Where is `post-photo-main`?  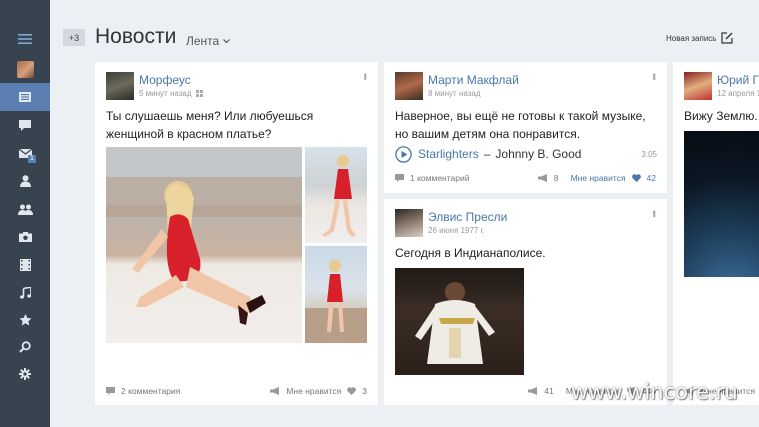 post-photo-main is located at coordinates (204, 245).